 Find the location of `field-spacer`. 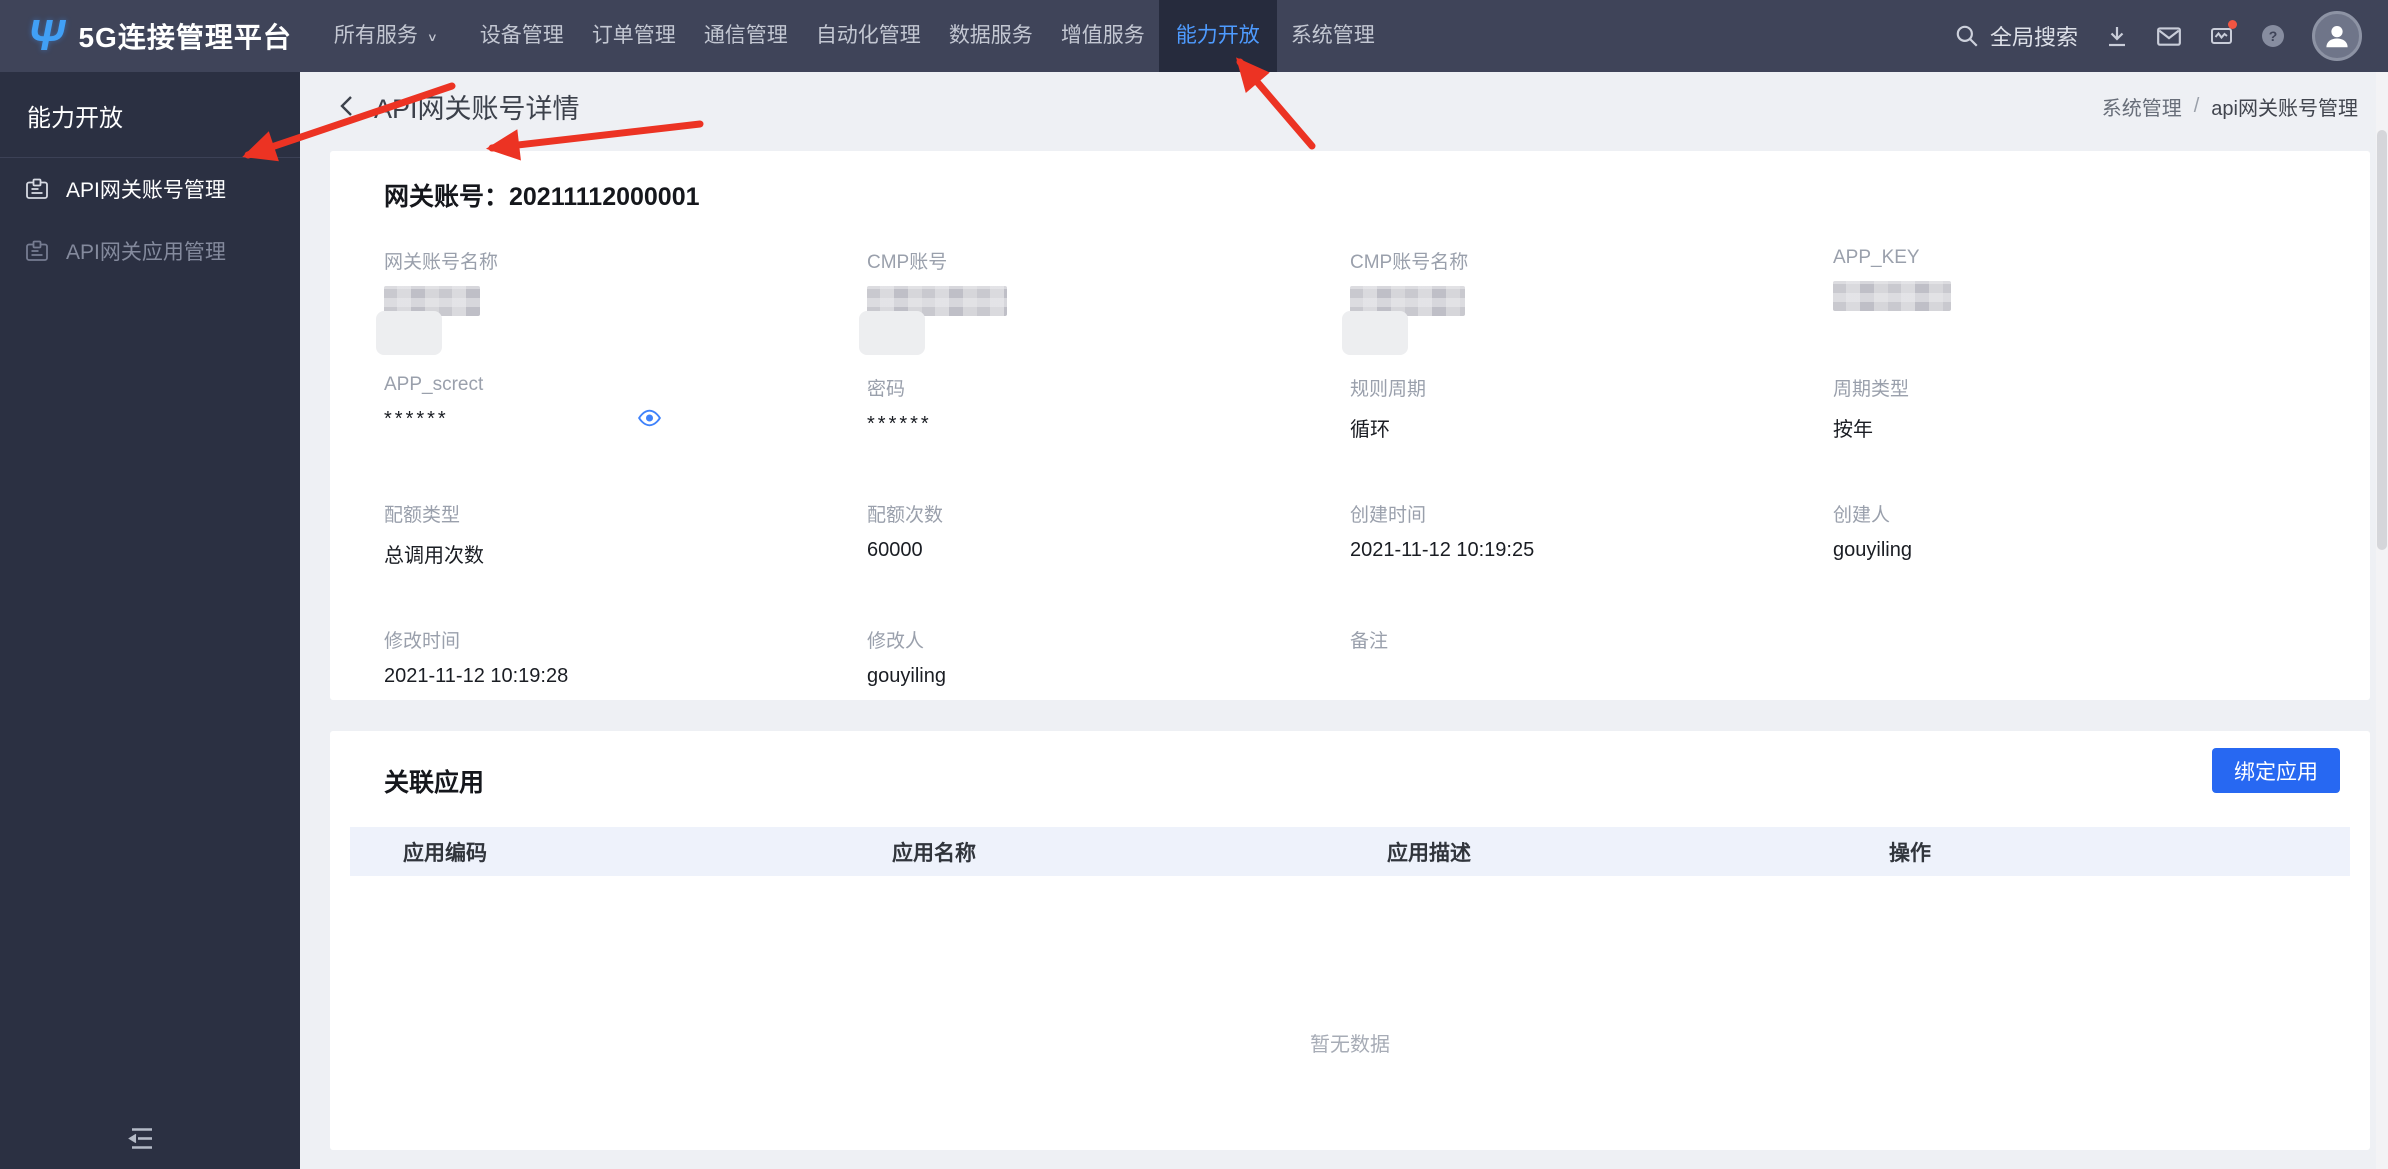

field-spacer is located at coordinates (2074, 657).